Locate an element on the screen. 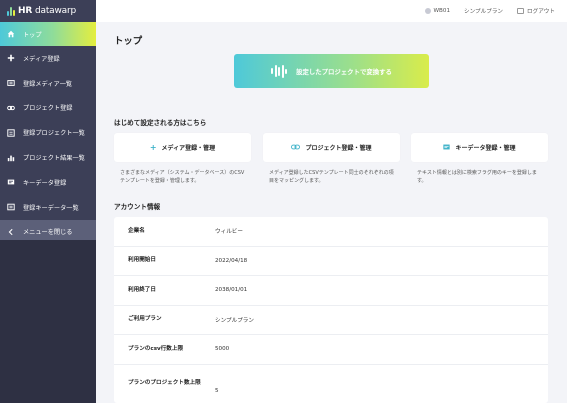 This screenshot has height=403, width=567. row-value: シンプルプラン is located at coordinates (234, 320).